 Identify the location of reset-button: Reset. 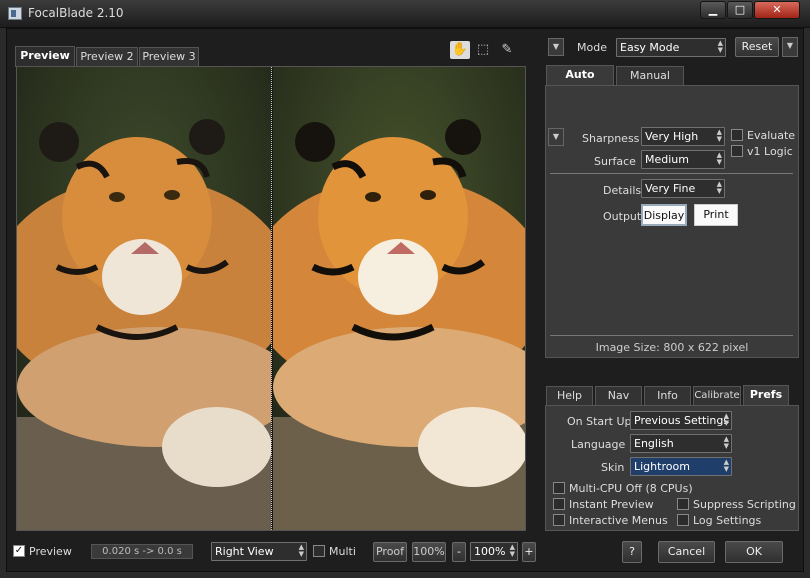
(757, 47).